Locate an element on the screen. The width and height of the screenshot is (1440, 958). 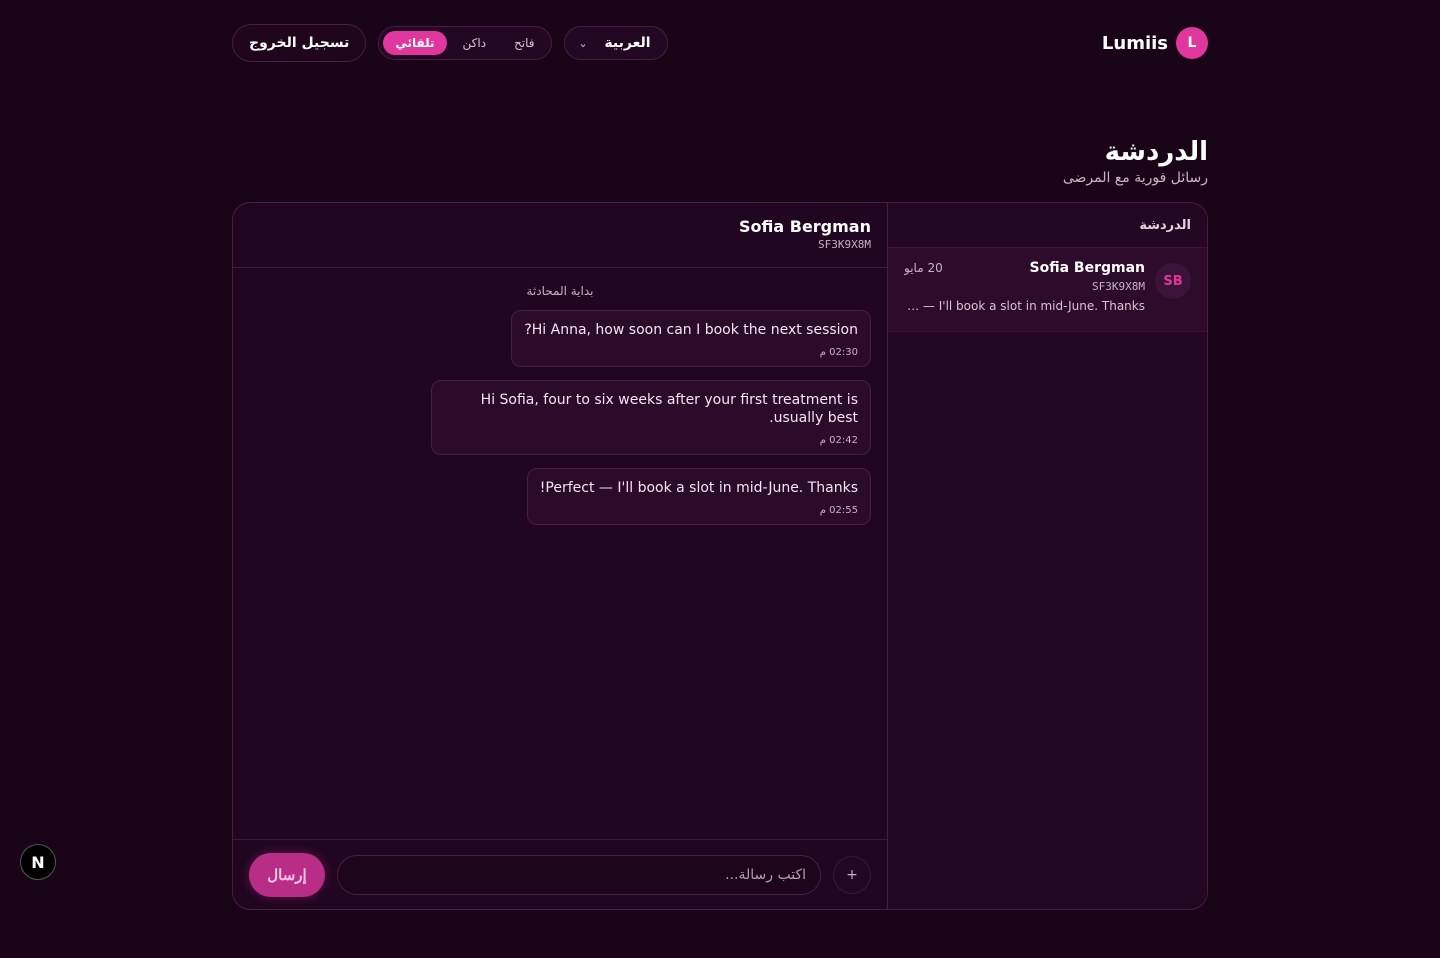
thread-contact-code: SF3K9X8M is located at coordinates (844, 244).